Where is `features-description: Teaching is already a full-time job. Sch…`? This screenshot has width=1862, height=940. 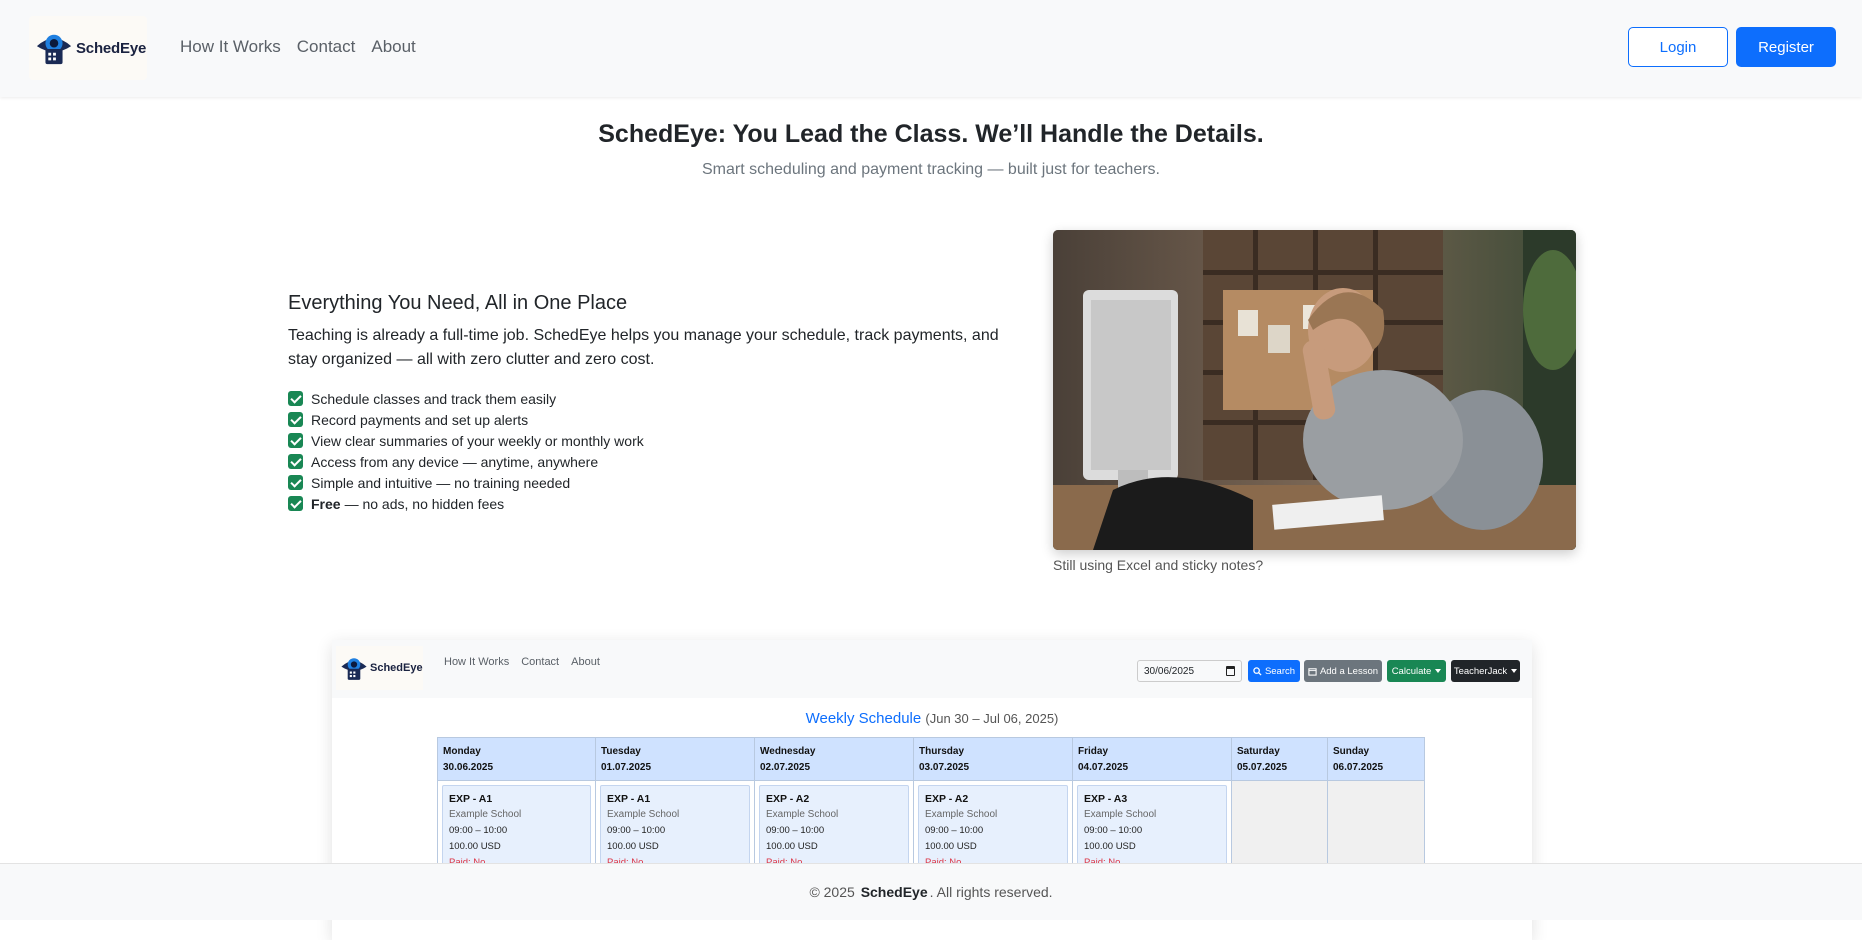
features-description: Teaching is already a full-time job. Sch… is located at coordinates (643, 347).